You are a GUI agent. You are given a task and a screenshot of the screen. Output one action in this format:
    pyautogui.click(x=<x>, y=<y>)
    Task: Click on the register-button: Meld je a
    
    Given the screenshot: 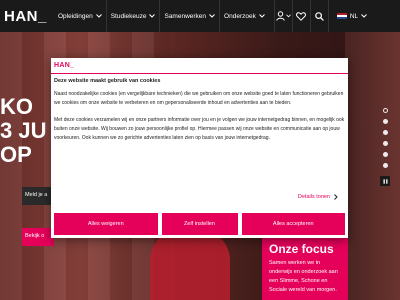 What is the action you would take?
    pyautogui.click(x=38, y=196)
    